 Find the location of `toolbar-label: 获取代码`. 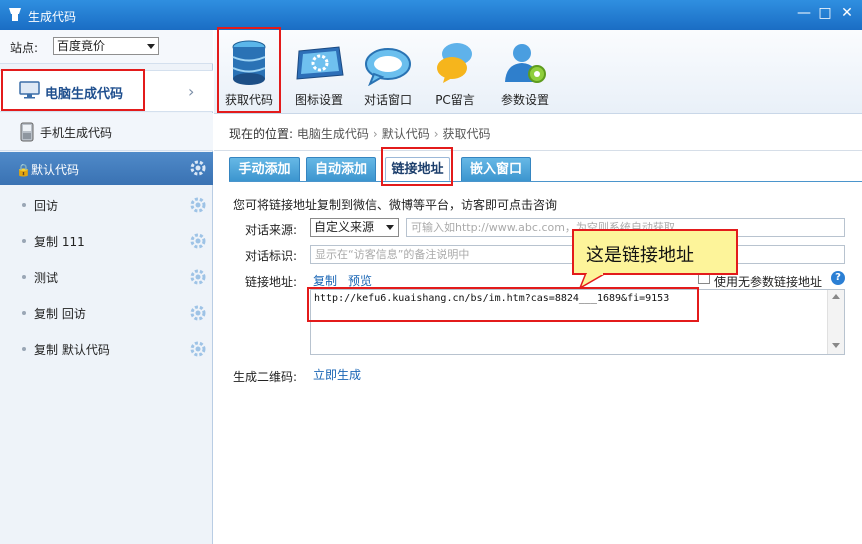

toolbar-label: 获取代码 is located at coordinates (248, 100).